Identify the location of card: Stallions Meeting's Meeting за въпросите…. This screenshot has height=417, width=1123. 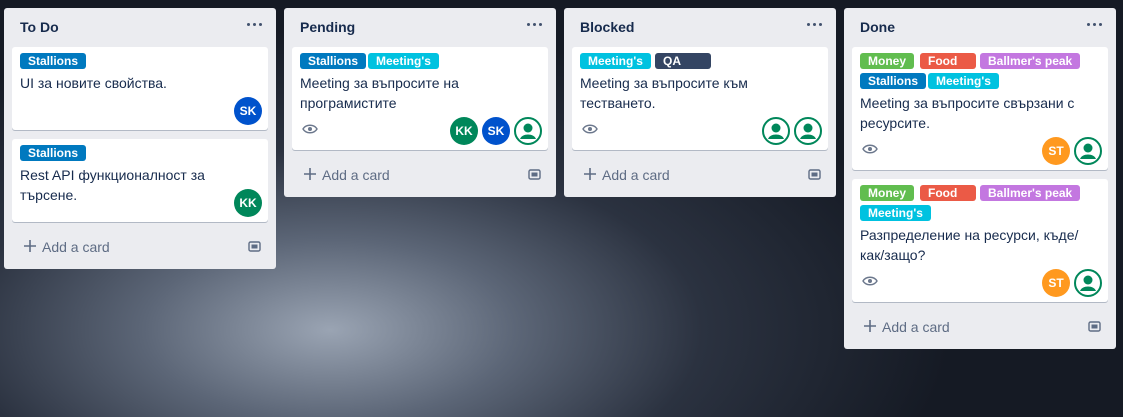
(420, 98).